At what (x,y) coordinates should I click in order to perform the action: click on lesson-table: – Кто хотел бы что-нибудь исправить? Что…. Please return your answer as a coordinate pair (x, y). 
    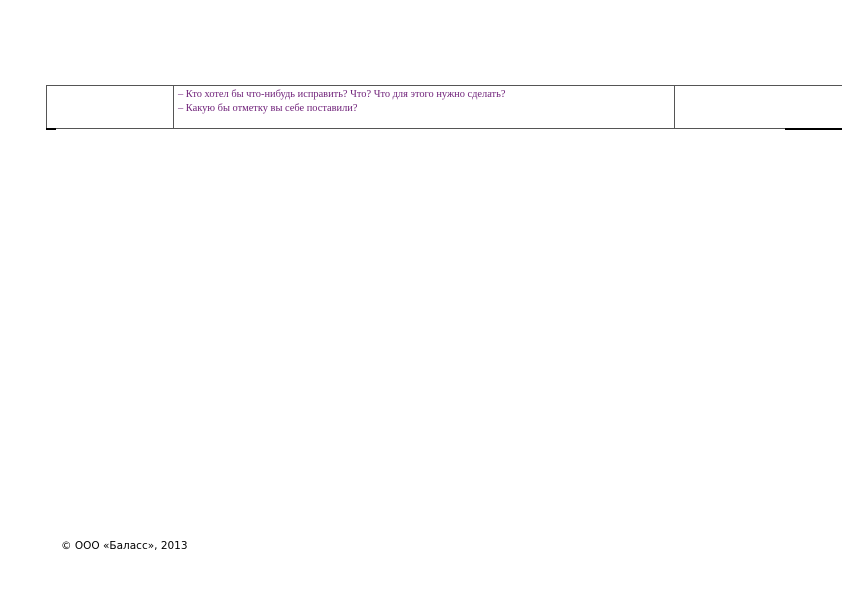
    Looking at the image, I should click on (444, 107).